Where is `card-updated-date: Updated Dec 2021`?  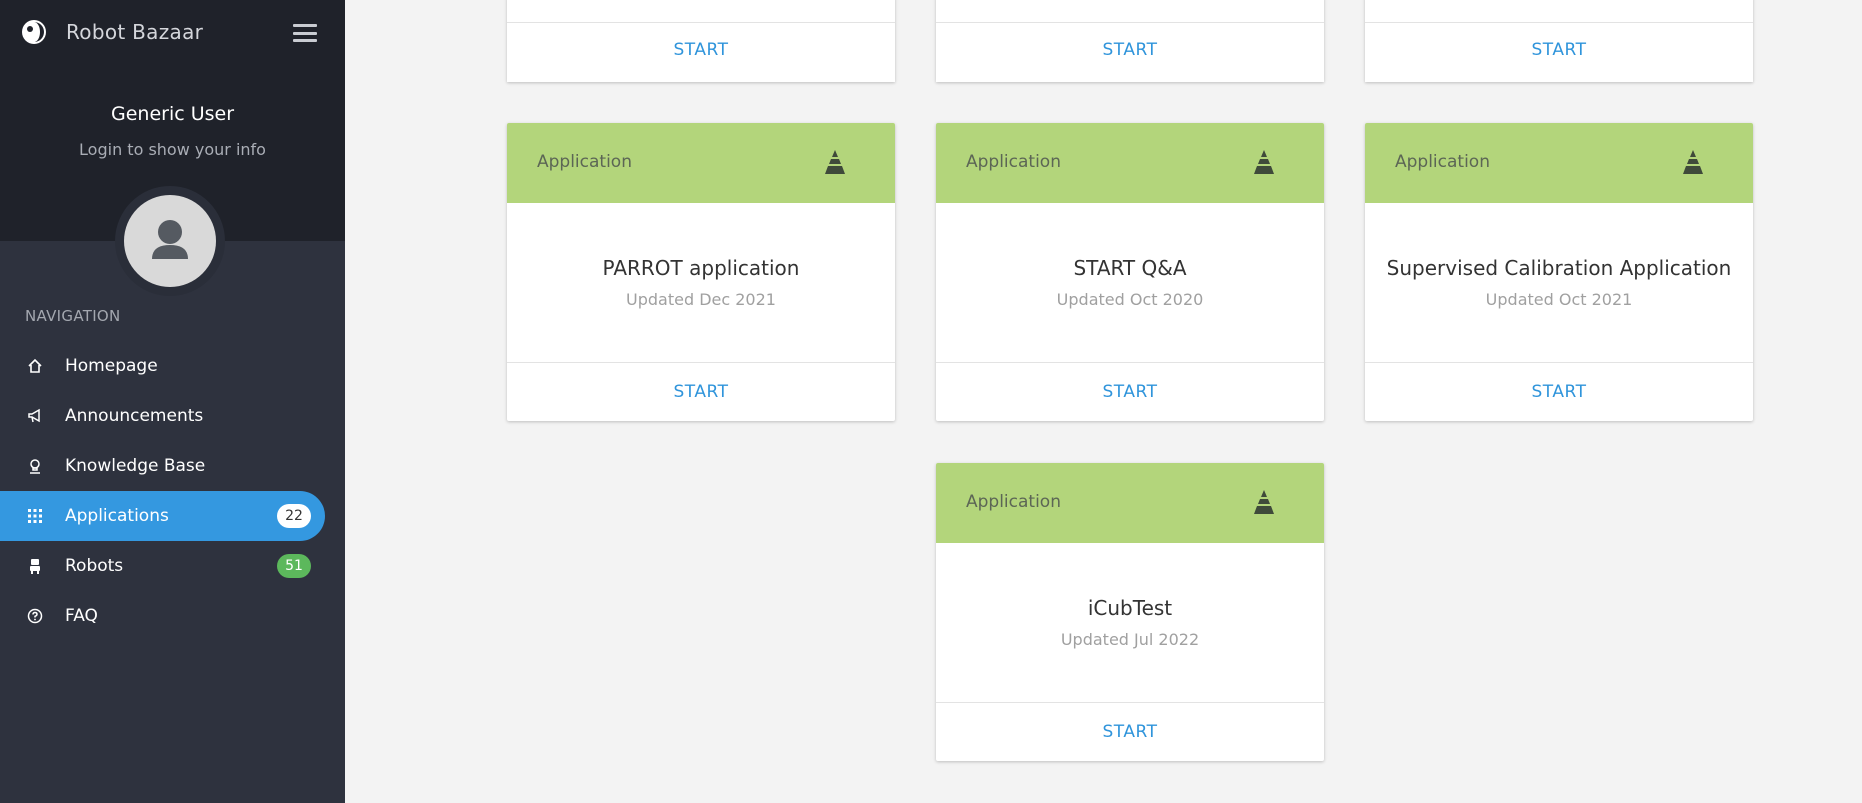 card-updated-date: Updated Dec 2021 is located at coordinates (701, 299).